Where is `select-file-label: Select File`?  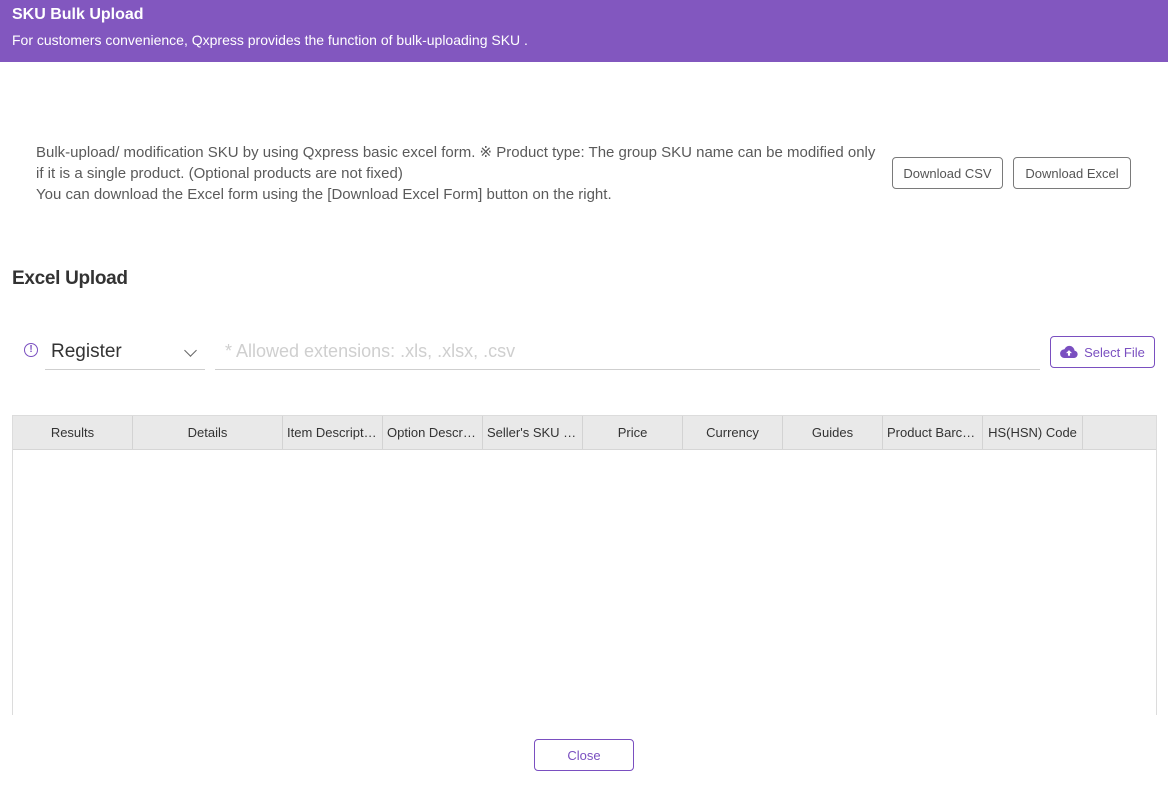 select-file-label: Select File is located at coordinates (1114, 352).